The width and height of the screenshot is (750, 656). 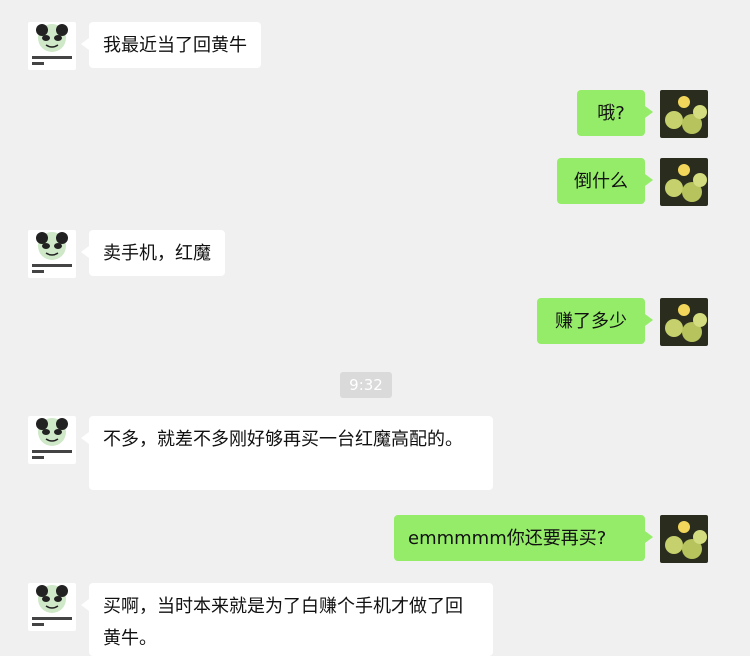 What do you see at coordinates (171, 45) in the screenshot?
I see `message-bubble: 我最近当了回黄牛` at bounding box center [171, 45].